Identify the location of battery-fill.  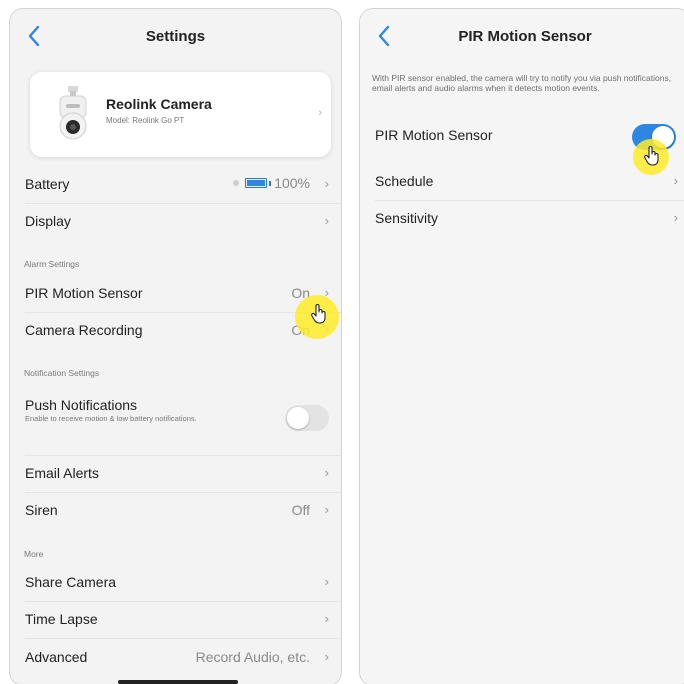
(256, 183).